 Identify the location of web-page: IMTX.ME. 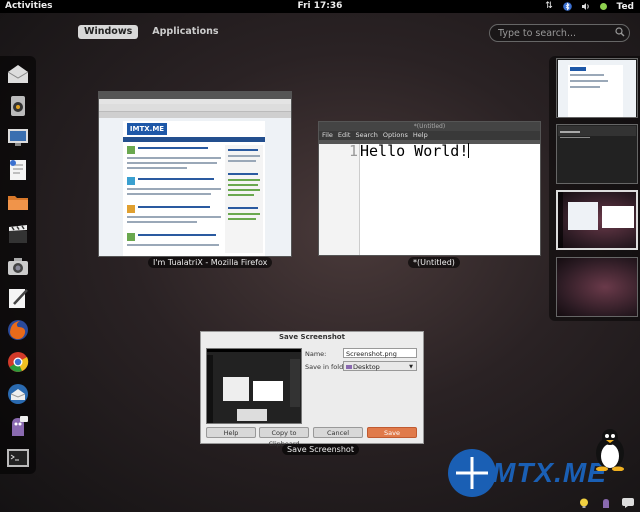
(194, 188).